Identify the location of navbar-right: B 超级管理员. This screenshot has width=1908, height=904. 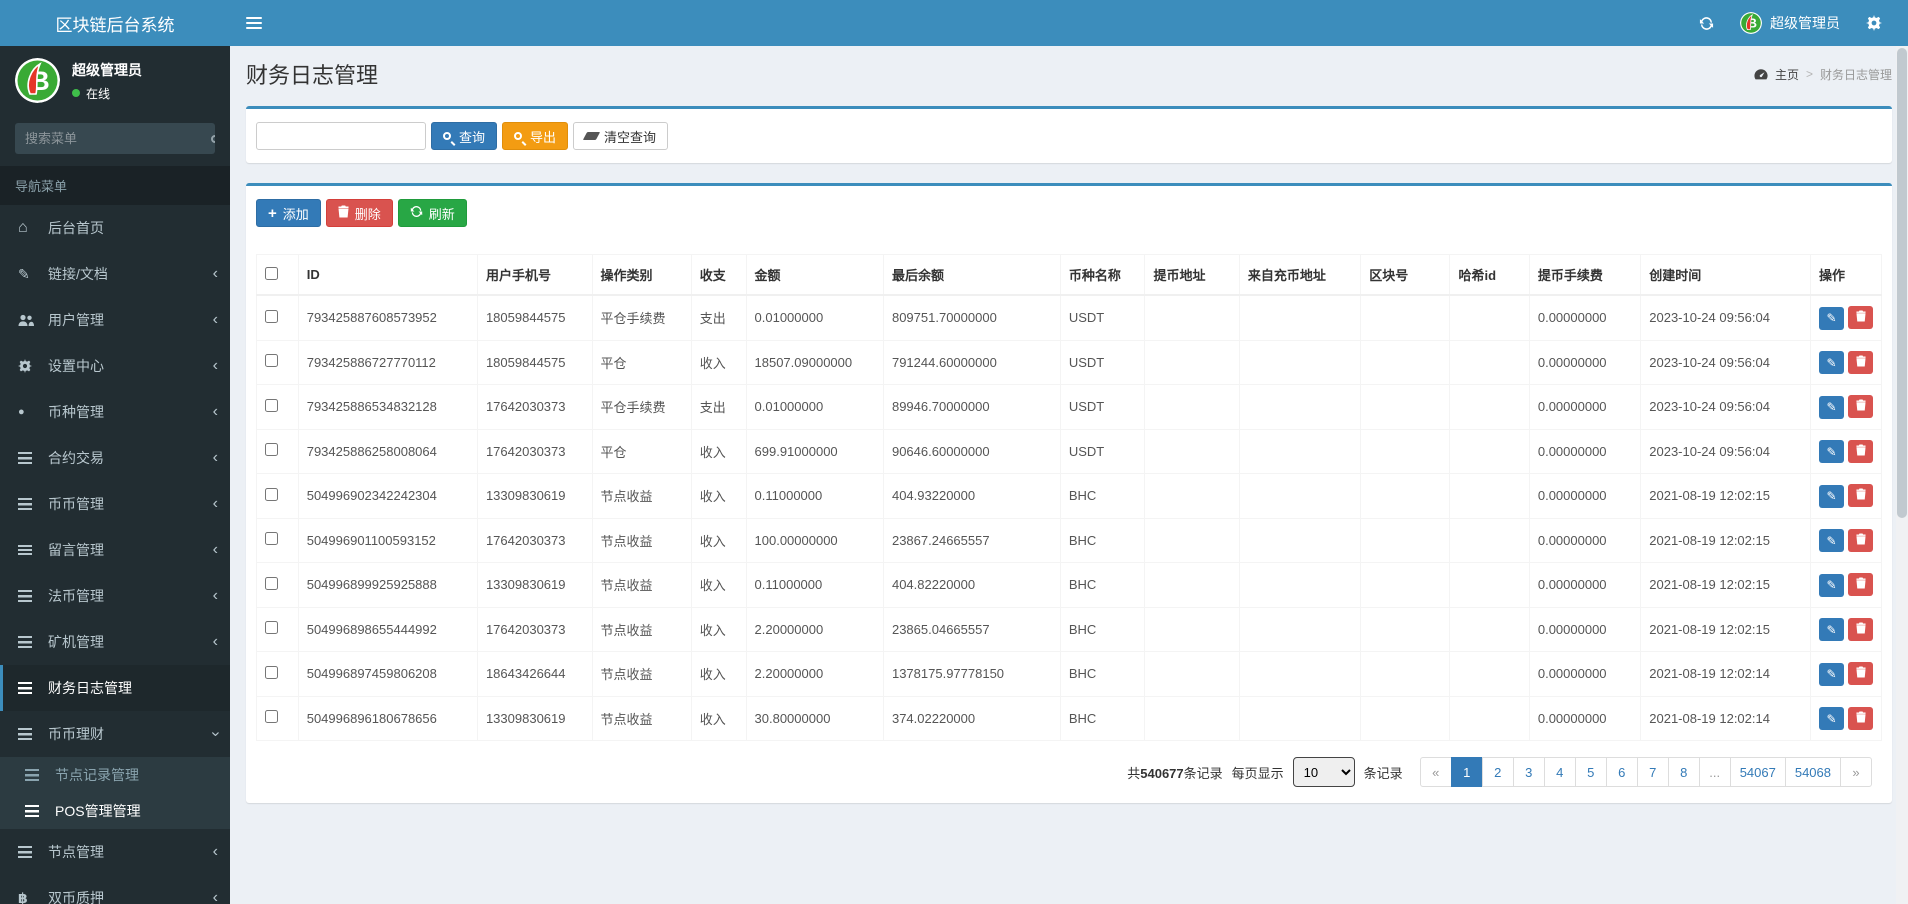
(1803, 23).